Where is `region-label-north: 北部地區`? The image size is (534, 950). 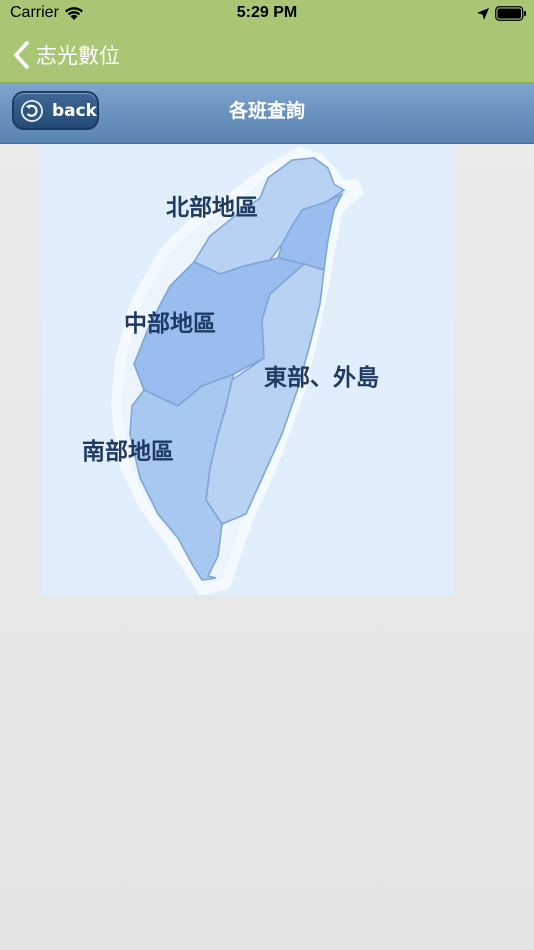
region-label-north: 北部地區 is located at coordinates (212, 207).